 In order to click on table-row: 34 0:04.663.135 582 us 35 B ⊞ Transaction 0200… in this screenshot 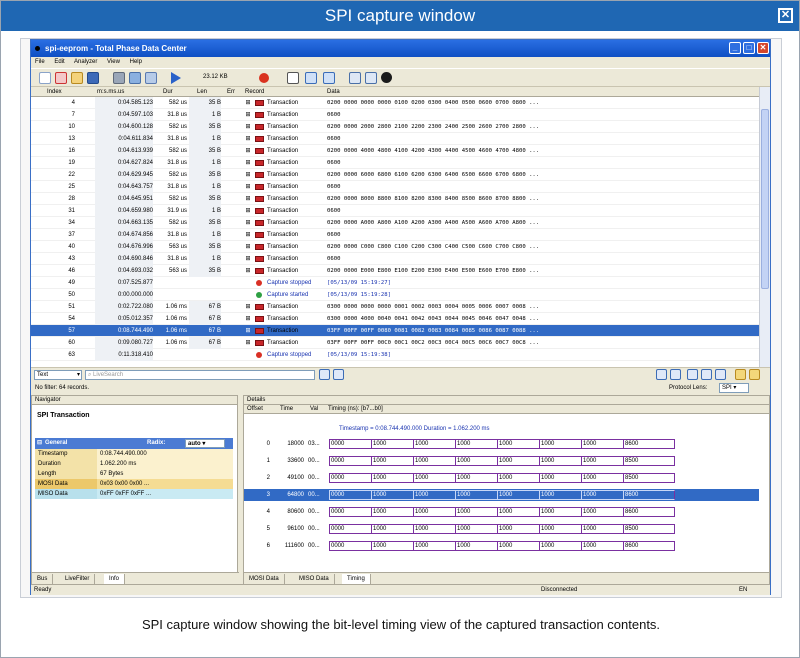, I will do `click(395, 223)`.